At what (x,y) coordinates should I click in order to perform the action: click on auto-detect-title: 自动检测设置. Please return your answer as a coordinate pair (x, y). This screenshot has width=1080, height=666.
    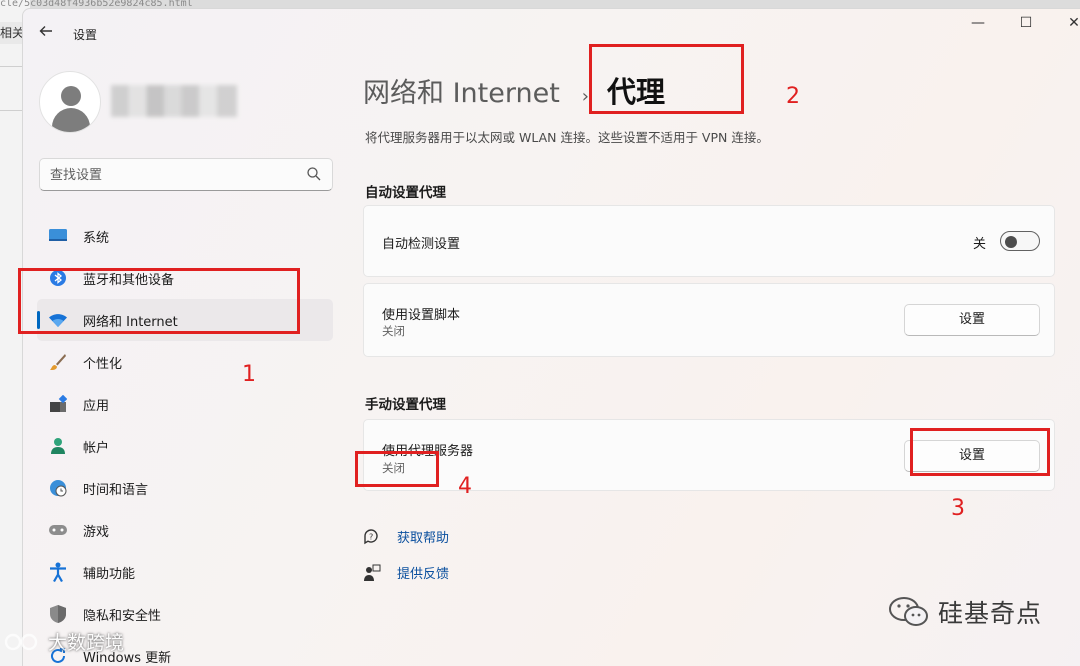
    Looking at the image, I should click on (421, 244).